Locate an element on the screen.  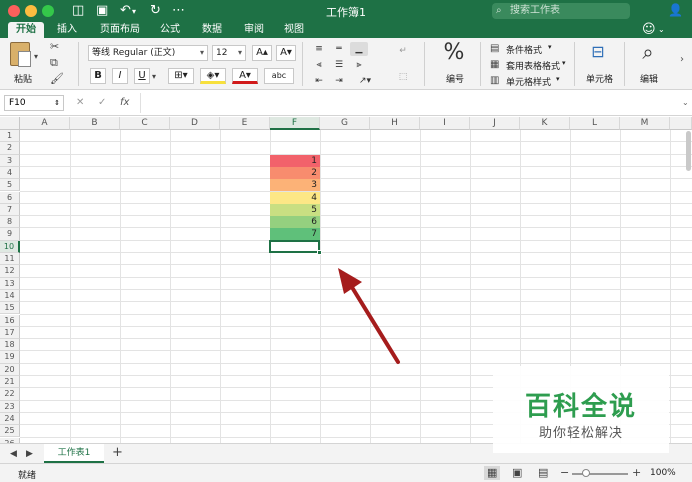
align-bottom-button: ▁ is located at coordinates (359, 49).